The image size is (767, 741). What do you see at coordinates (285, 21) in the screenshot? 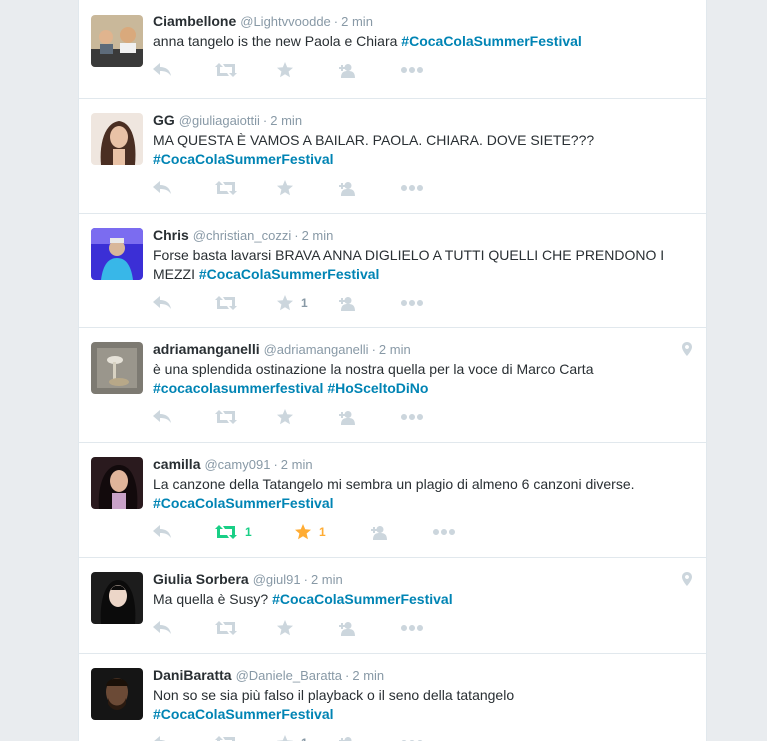
I see `username: @Lightvvoodde` at bounding box center [285, 21].